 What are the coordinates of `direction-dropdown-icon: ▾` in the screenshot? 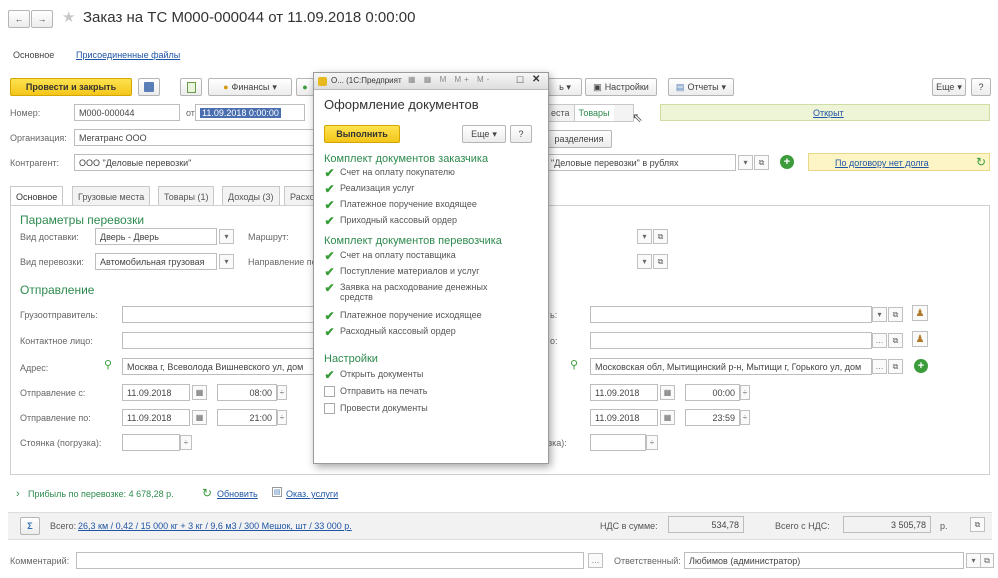 It's located at (644, 261).